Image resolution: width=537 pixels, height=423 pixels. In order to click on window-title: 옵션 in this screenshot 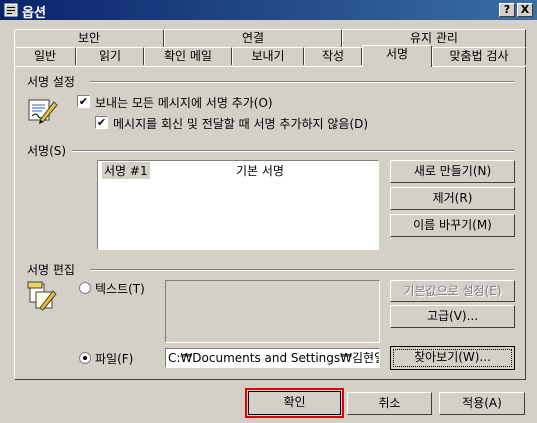, I will do `click(34, 13)`.